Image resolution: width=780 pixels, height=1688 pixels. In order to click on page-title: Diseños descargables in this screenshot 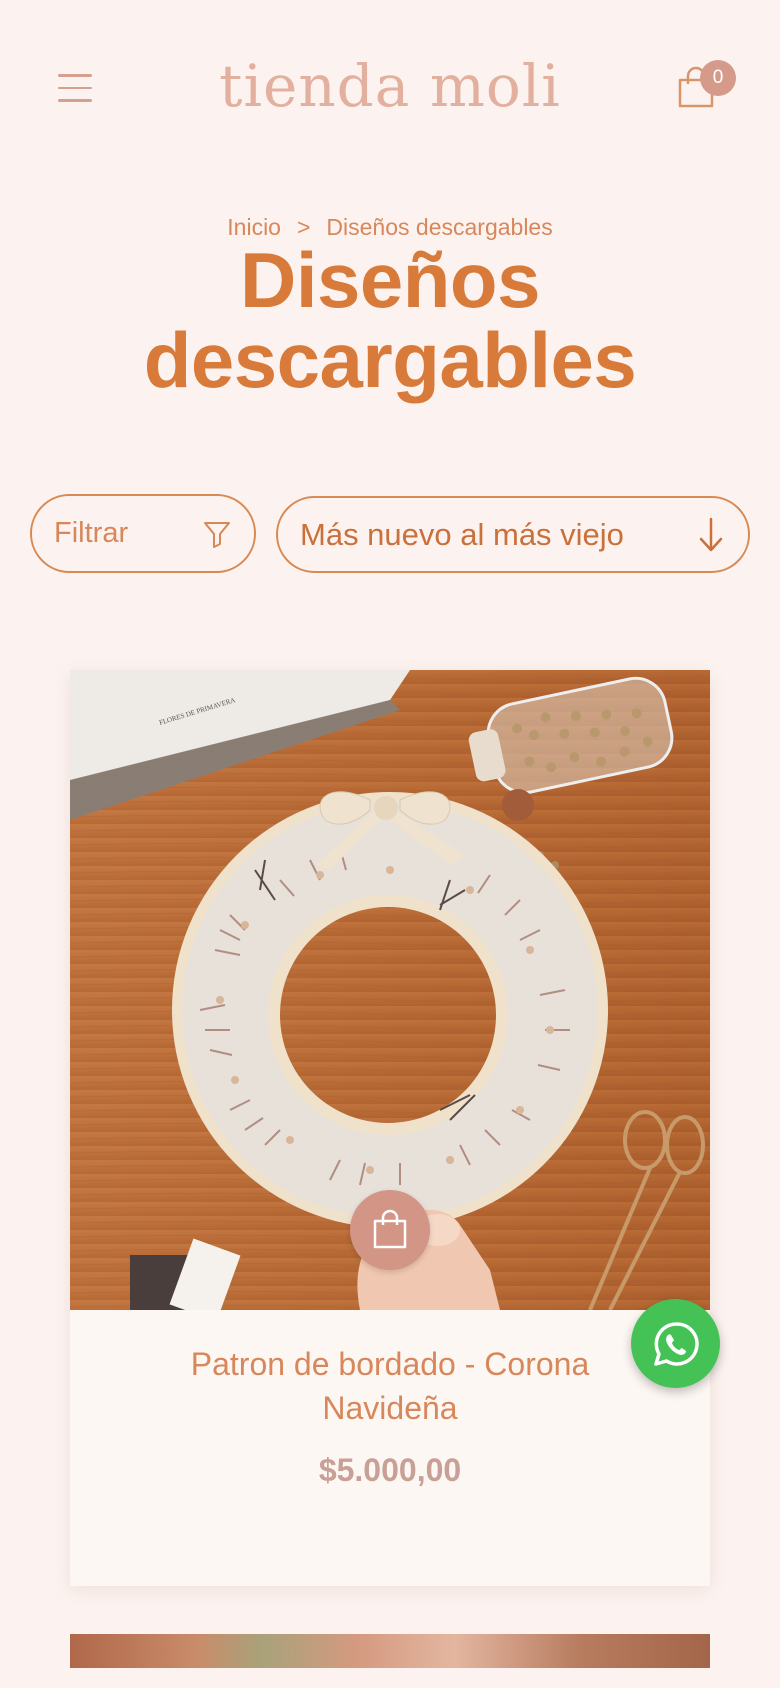, I will do `click(390, 320)`.